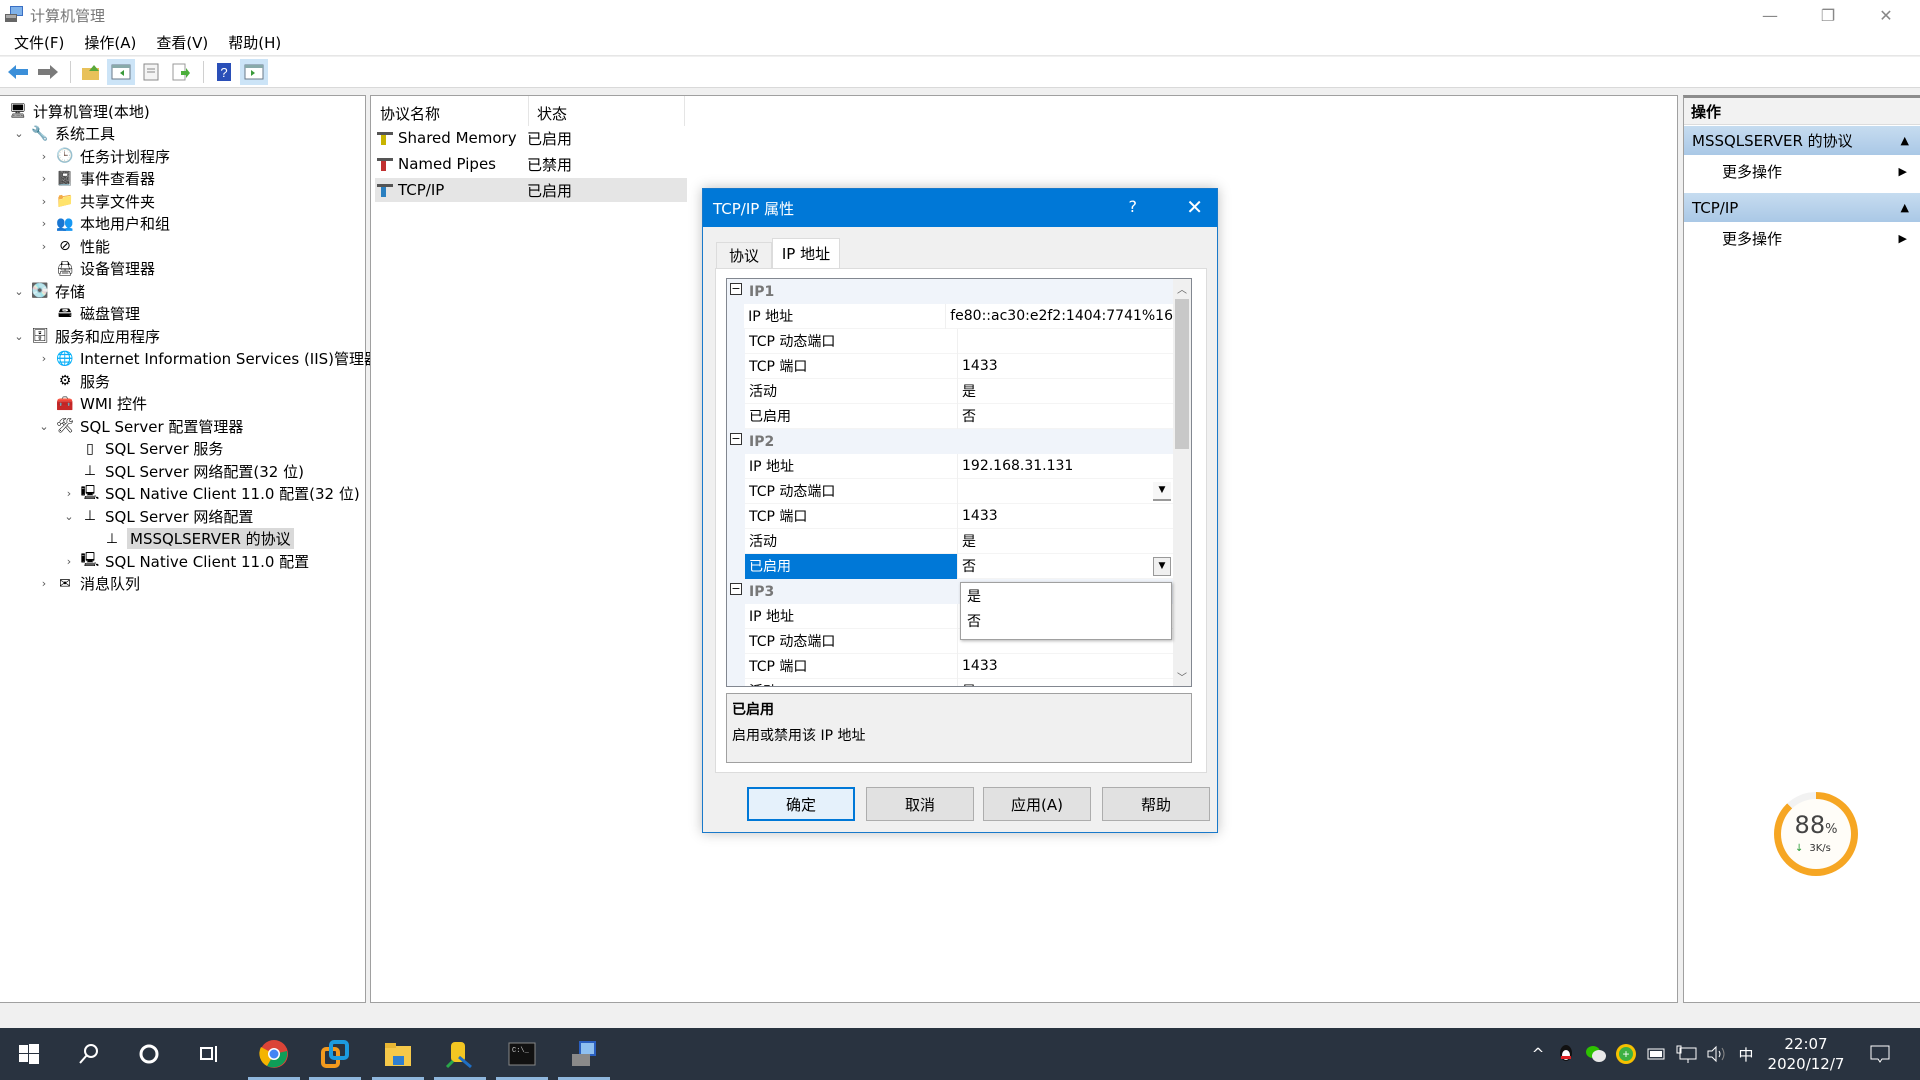  I want to click on property-value, so click(1065, 341).